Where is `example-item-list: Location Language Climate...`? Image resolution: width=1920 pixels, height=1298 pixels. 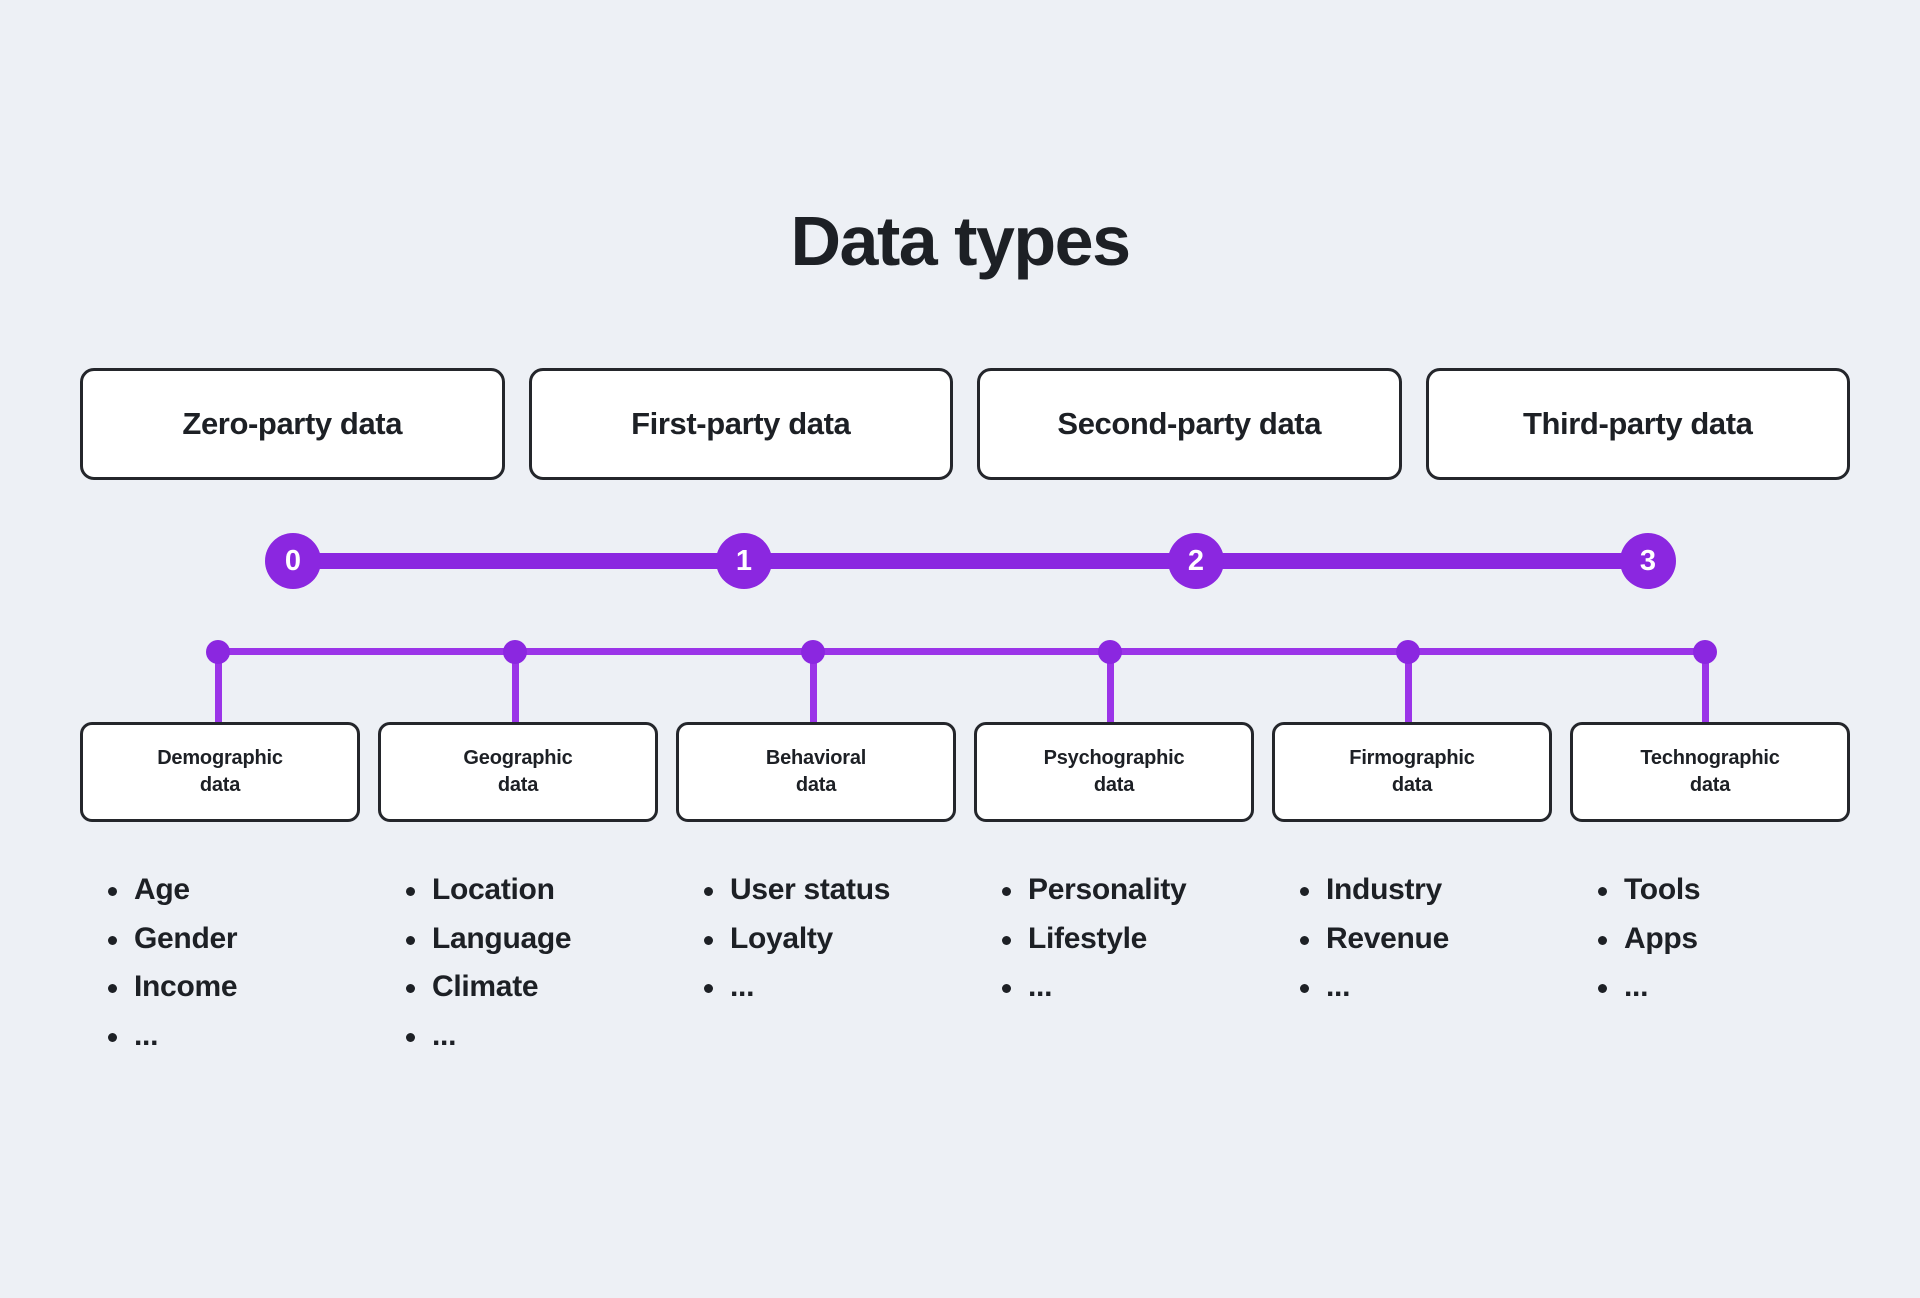
example-item-list: Location Language Climate... is located at coordinates (529, 963).